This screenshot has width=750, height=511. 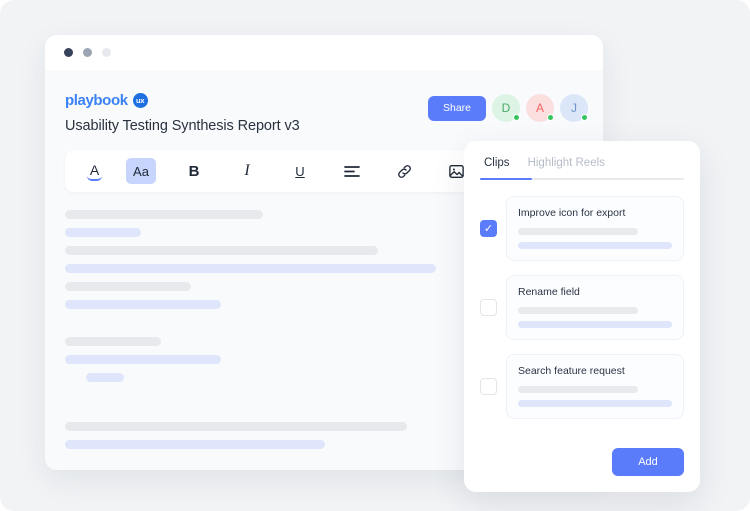 I want to click on avatar-initial: J, so click(x=574, y=108).